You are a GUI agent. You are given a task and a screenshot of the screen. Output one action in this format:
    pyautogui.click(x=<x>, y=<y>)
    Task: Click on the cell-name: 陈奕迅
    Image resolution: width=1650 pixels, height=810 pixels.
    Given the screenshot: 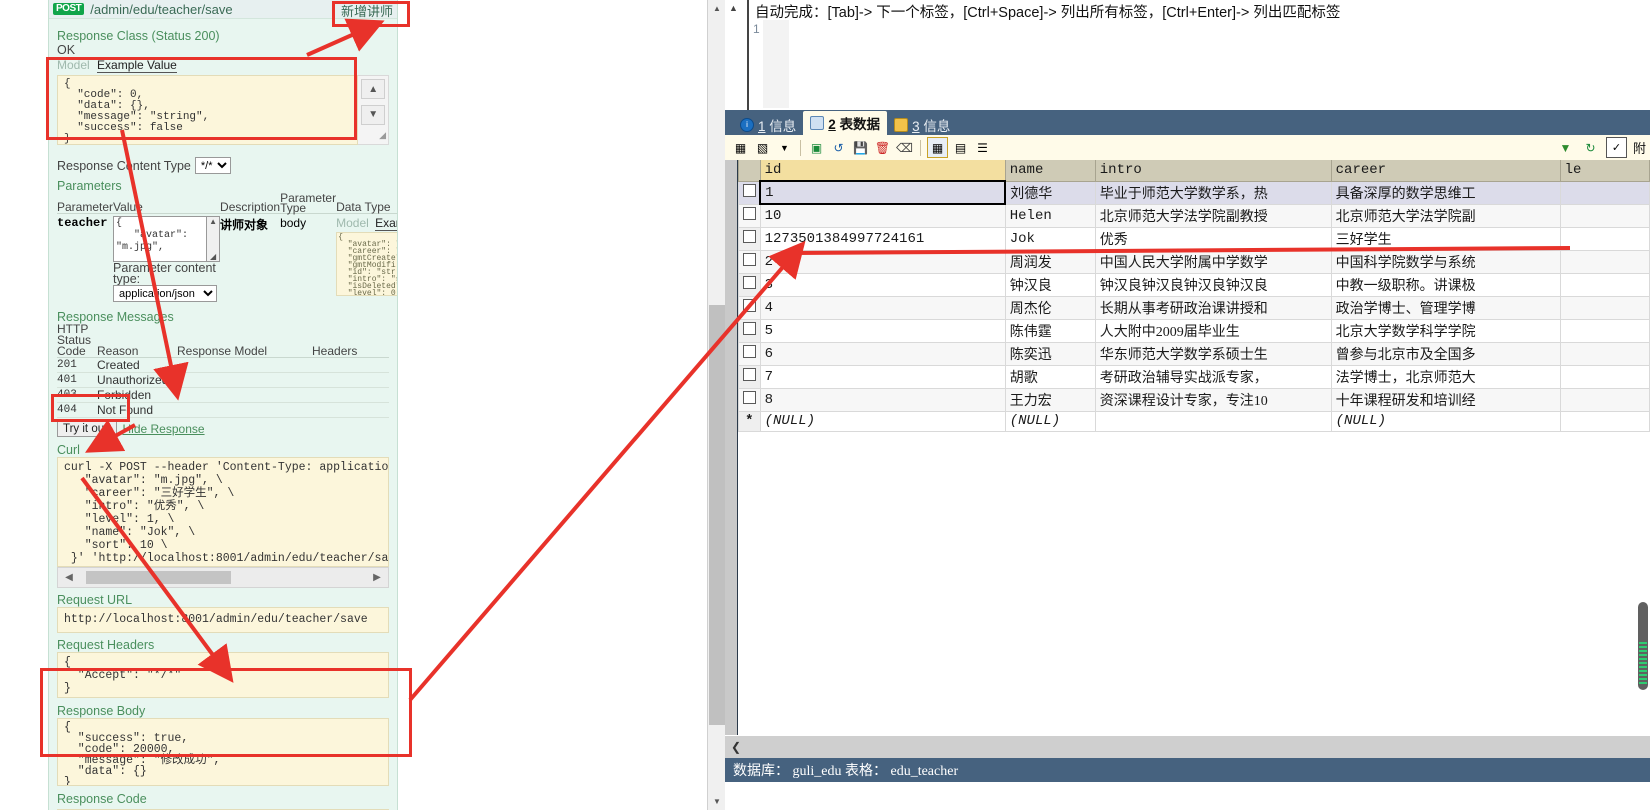 What is the action you would take?
    pyautogui.click(x=1050, y=353)
    